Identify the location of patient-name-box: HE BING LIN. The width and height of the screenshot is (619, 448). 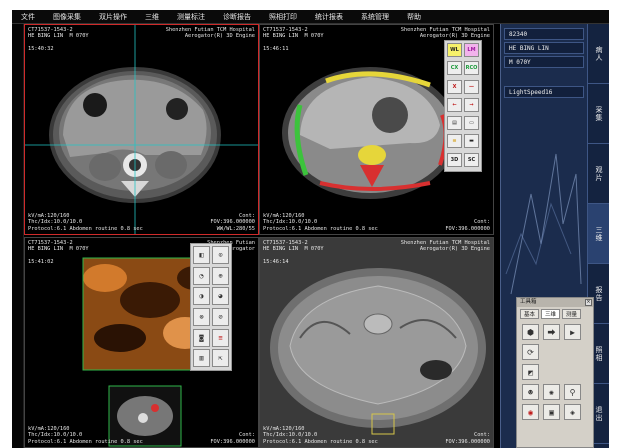
(544, 48).